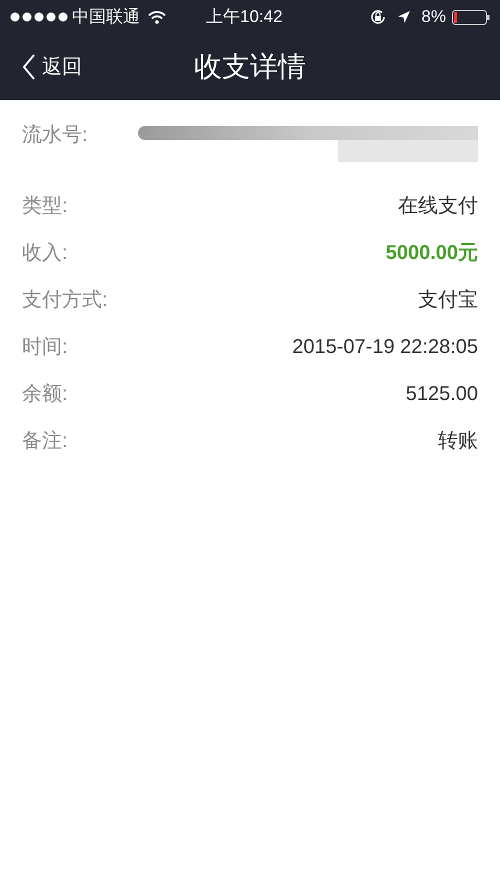  I want to click on detail-label: 收入:, so click(45, 253).